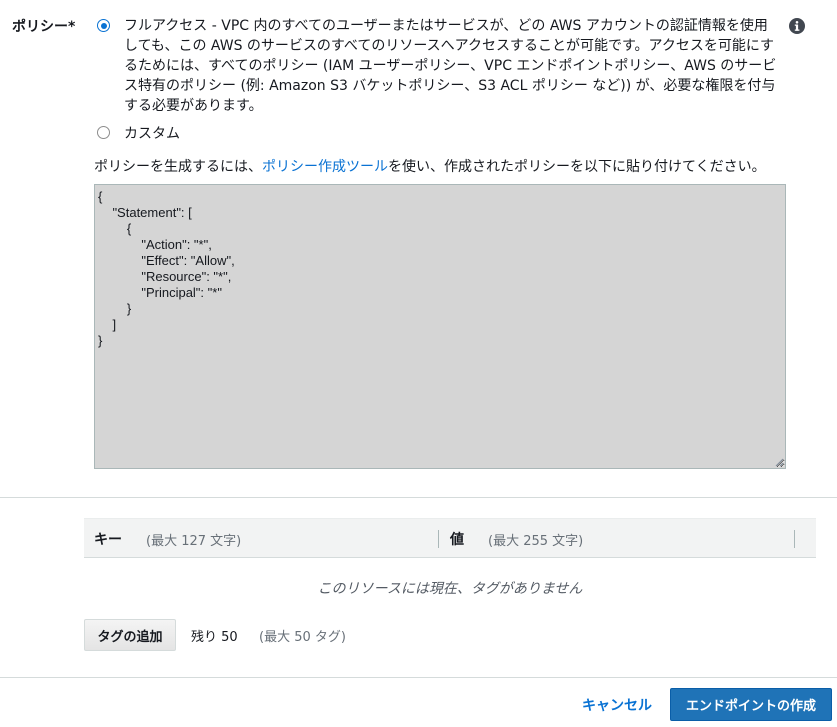 This screenshot has height=727, width=837. What do you see at coordinates (457, 540) in the screenshot?
I see `tag-value-header: 値` at bounding box center [457, 540].